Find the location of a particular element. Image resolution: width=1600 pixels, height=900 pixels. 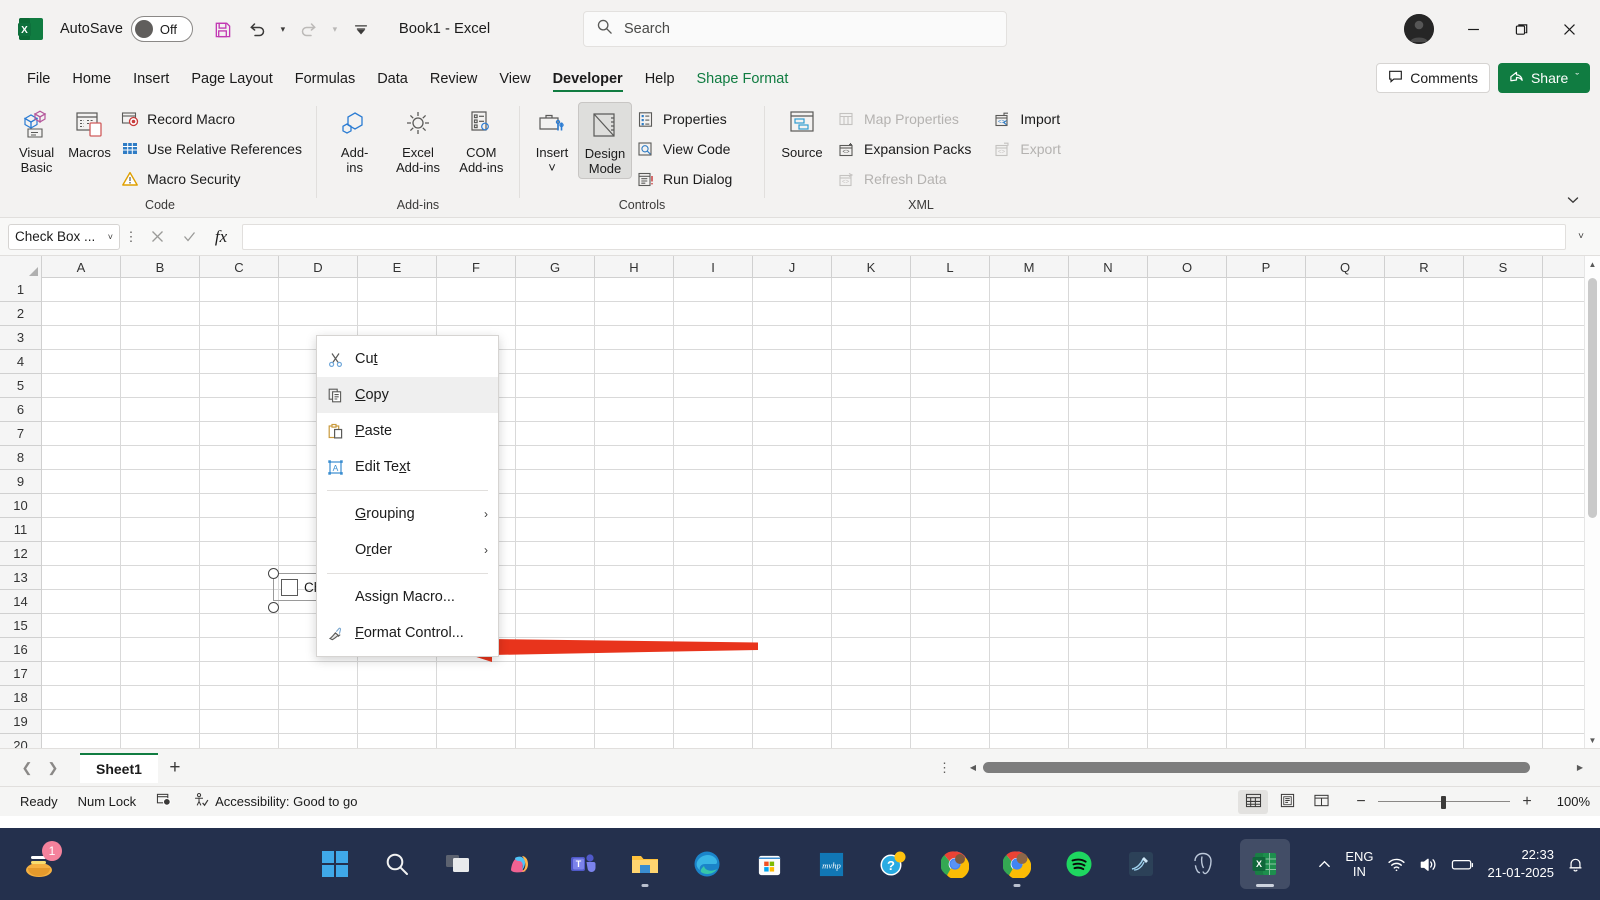

row-header-15: 15 is located at coordinates (20, 626).